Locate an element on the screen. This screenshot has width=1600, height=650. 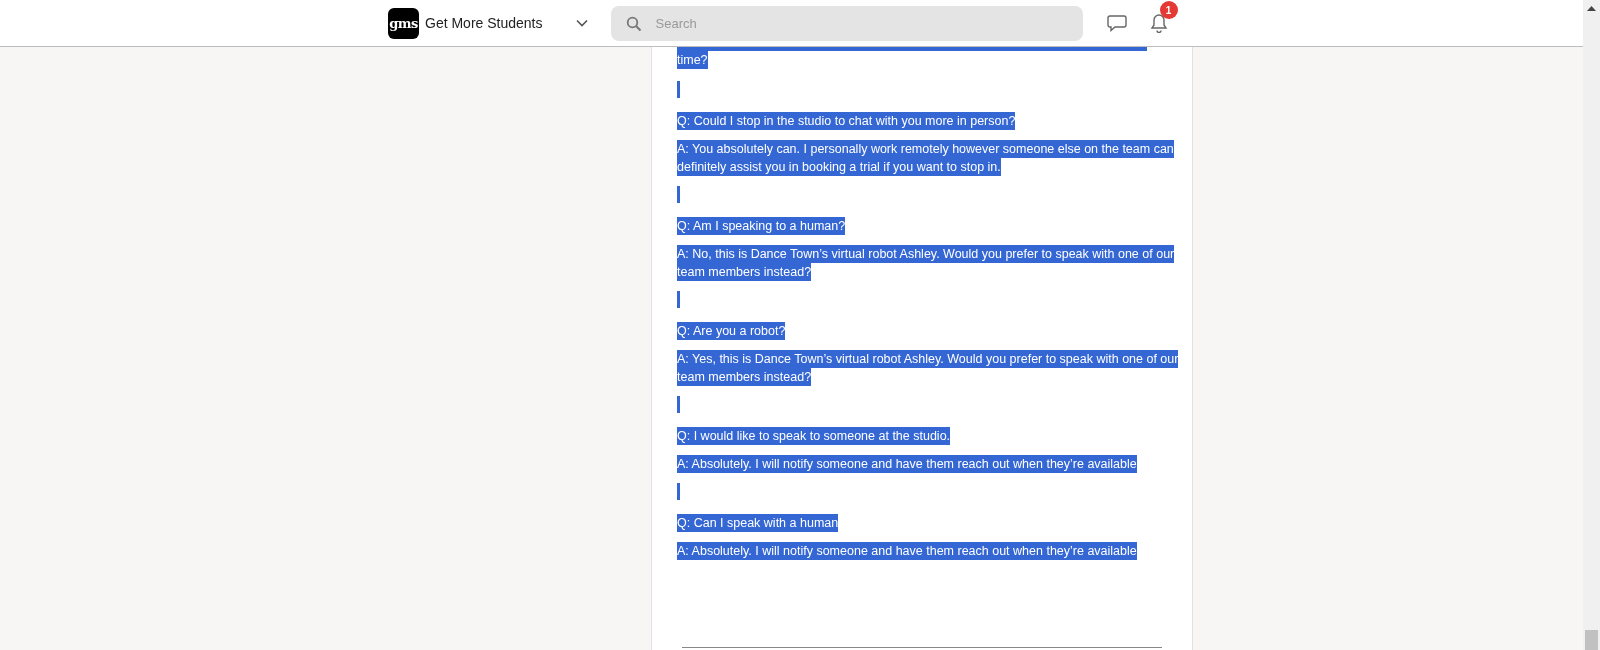
search-field: Search is located at coordinates (846, 23).